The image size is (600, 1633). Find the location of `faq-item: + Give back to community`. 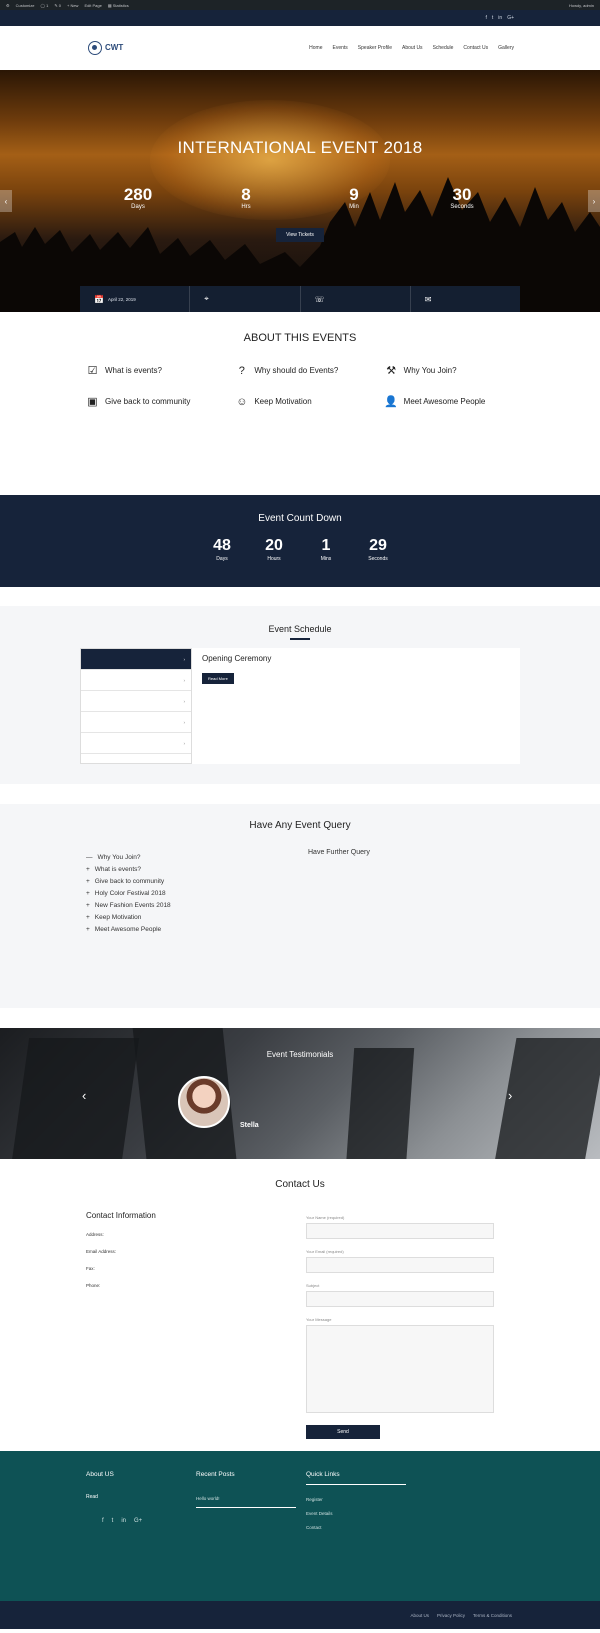

faq-item: + Give back to community is located at coordinates (190, 881).